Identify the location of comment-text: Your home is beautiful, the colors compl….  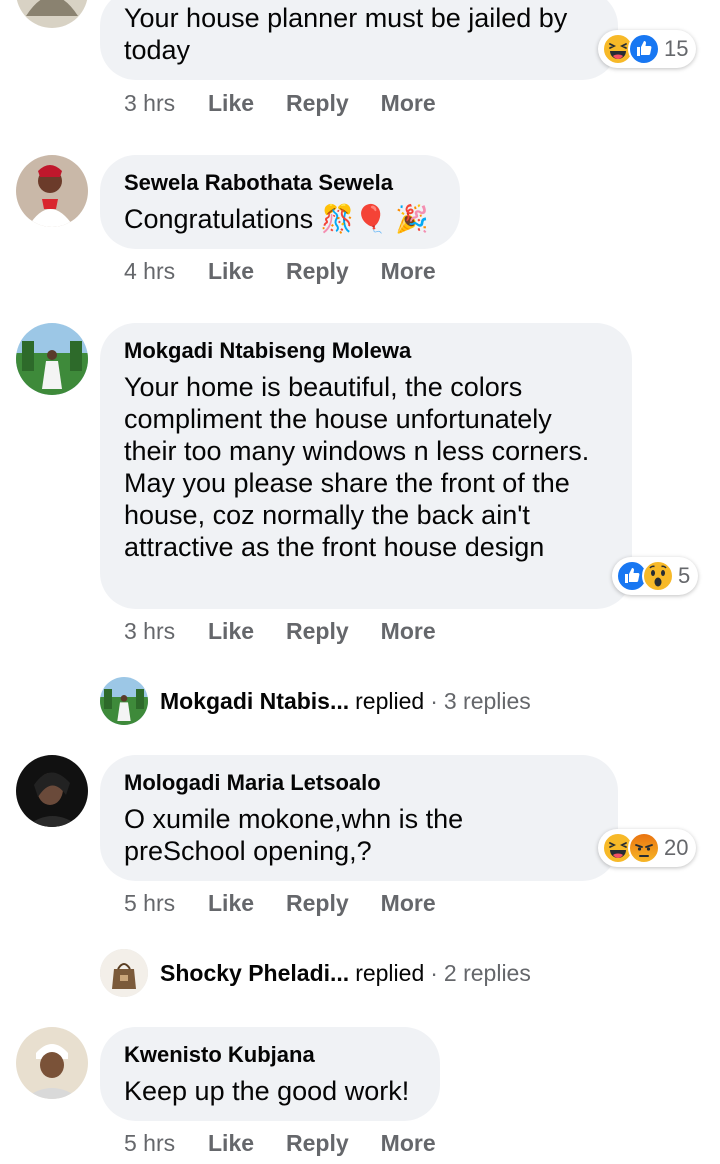
(357, 467).